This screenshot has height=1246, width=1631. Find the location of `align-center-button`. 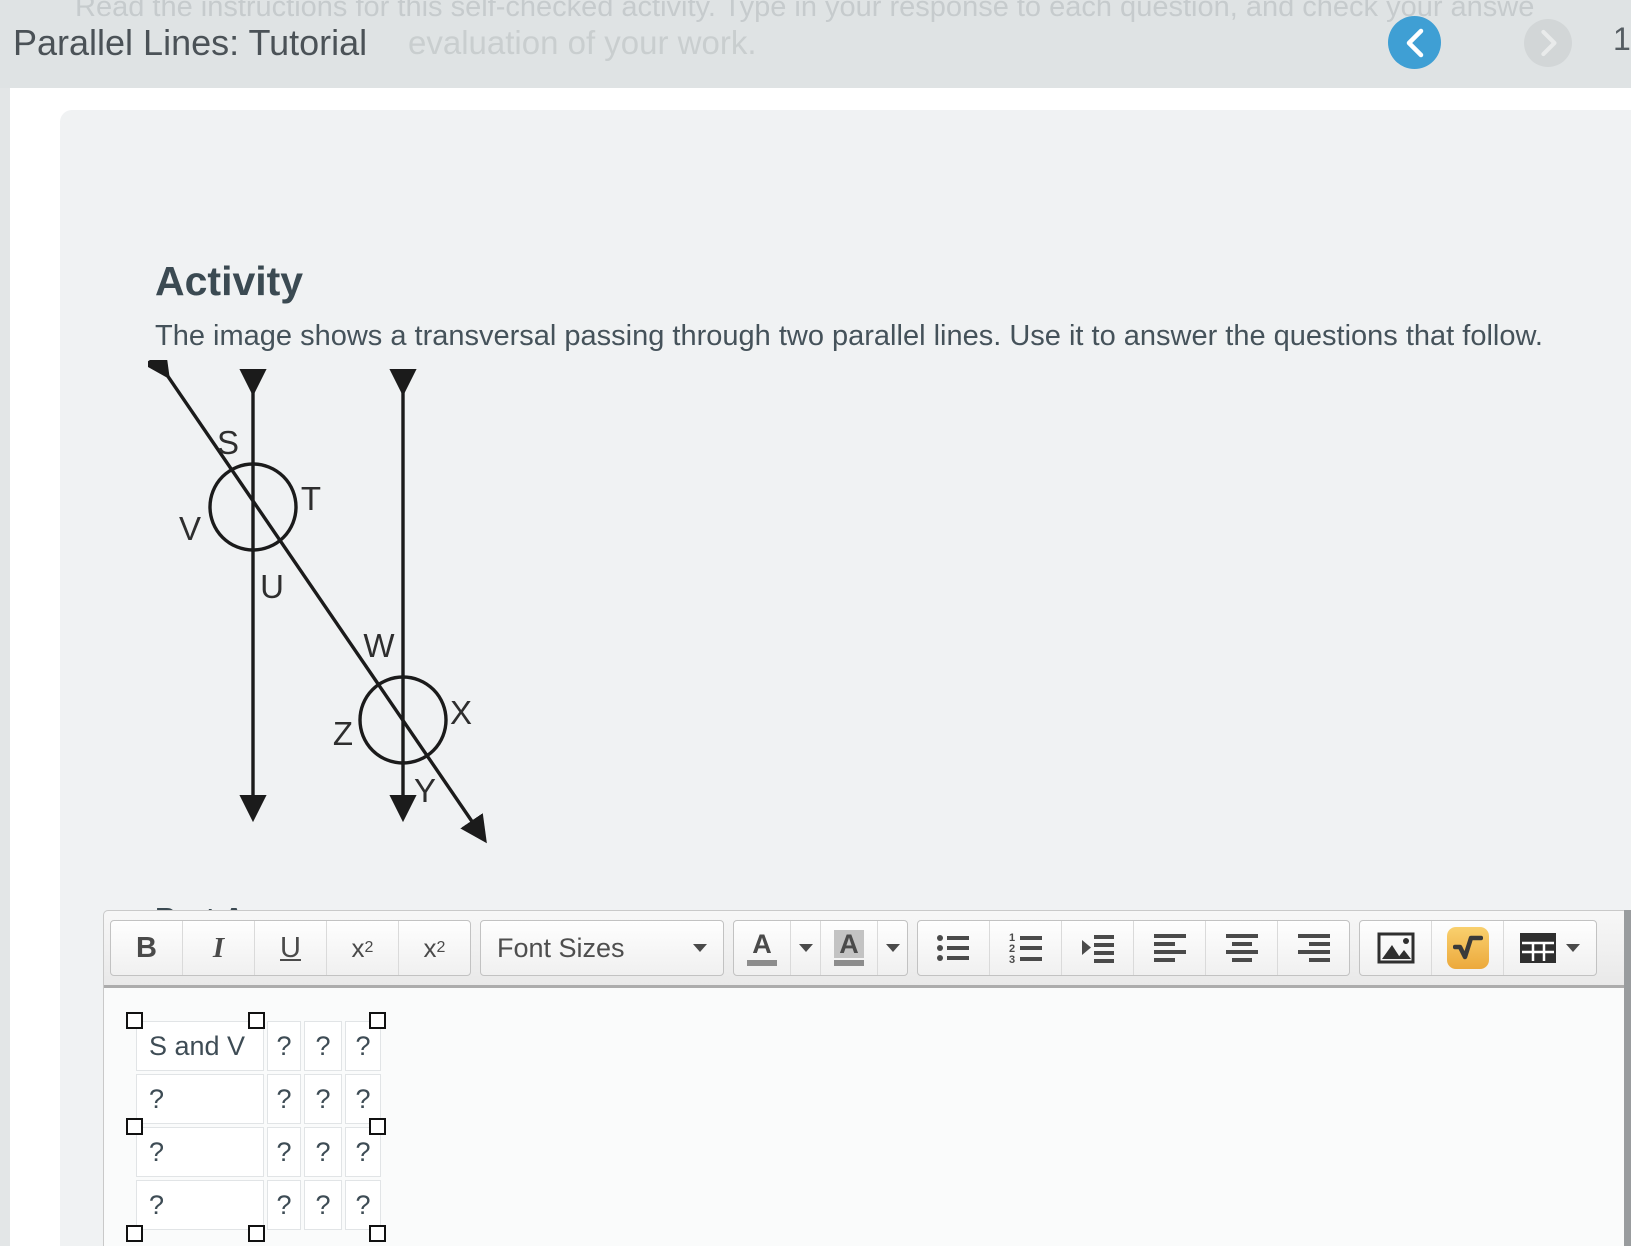

align-center-button is located at coordinates (1242, 948).